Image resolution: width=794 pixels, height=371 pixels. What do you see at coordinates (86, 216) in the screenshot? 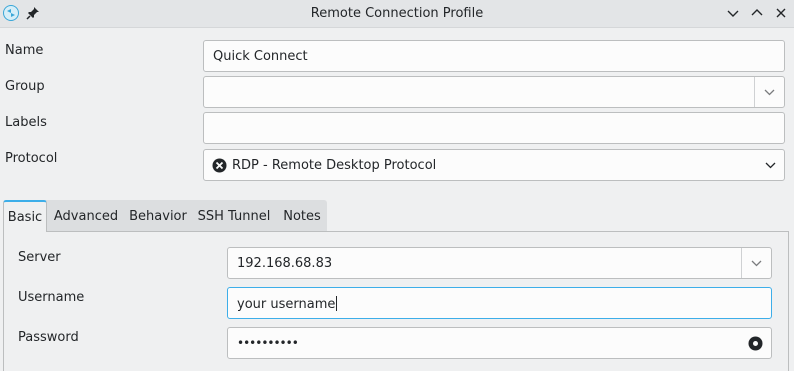
I see `tab-advanced: Advanced` at bounding box center [86, 216].